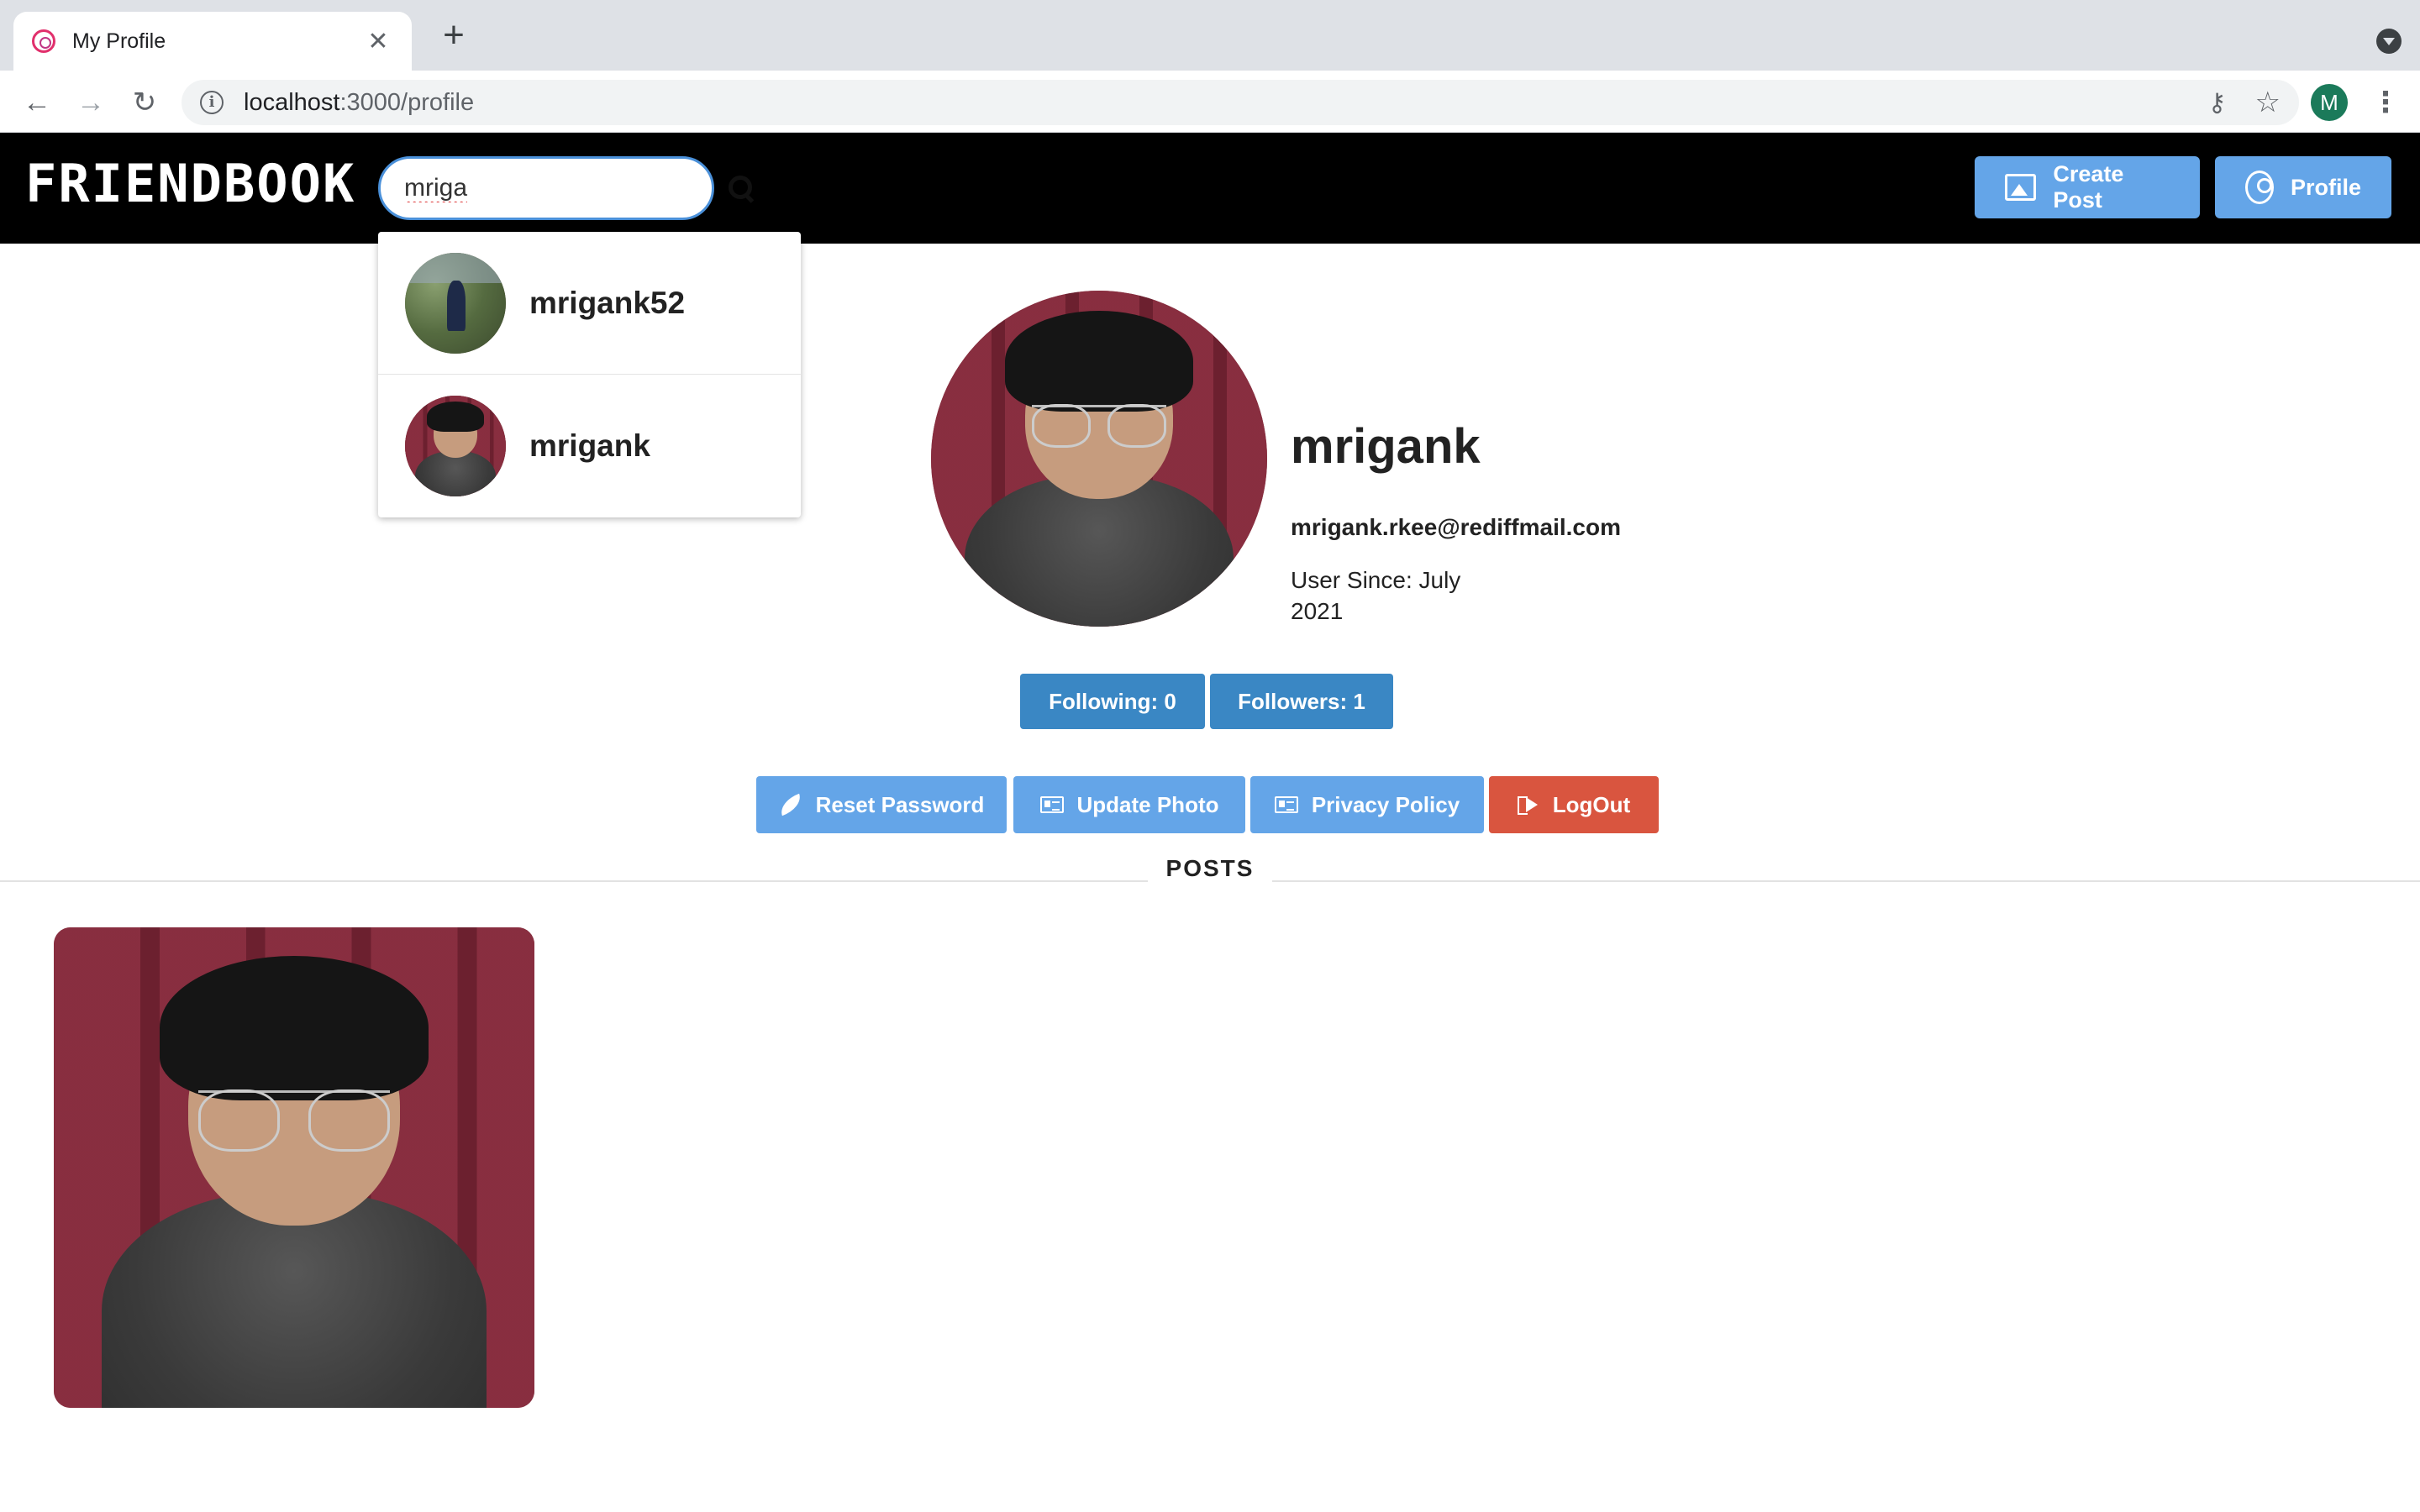 The width and height of the screenshot is (2420, 1512). Describe the element at coordinates (212, 41) in the screenshot. I see `browser-tab: My Profile ✕` at that location.